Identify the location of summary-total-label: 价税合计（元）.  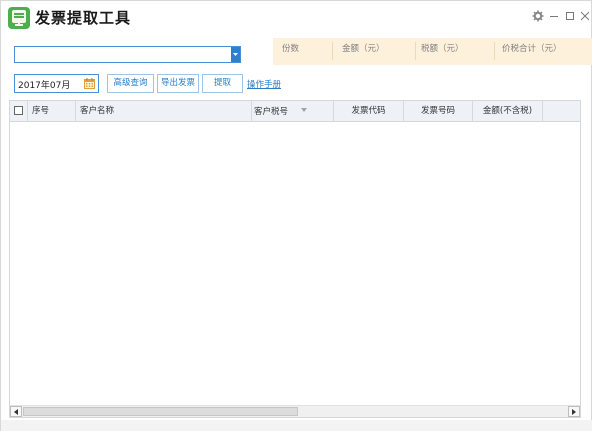
(532, 49).